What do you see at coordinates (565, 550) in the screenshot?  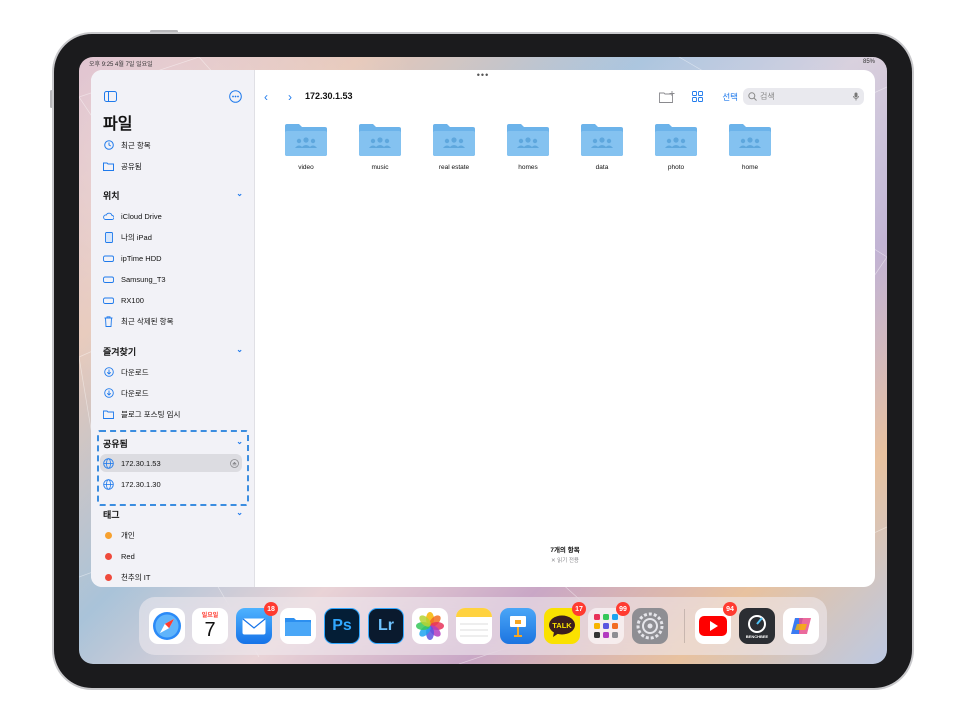 I see `item-count: 7개의 항목` at bounding box center [565, 550].